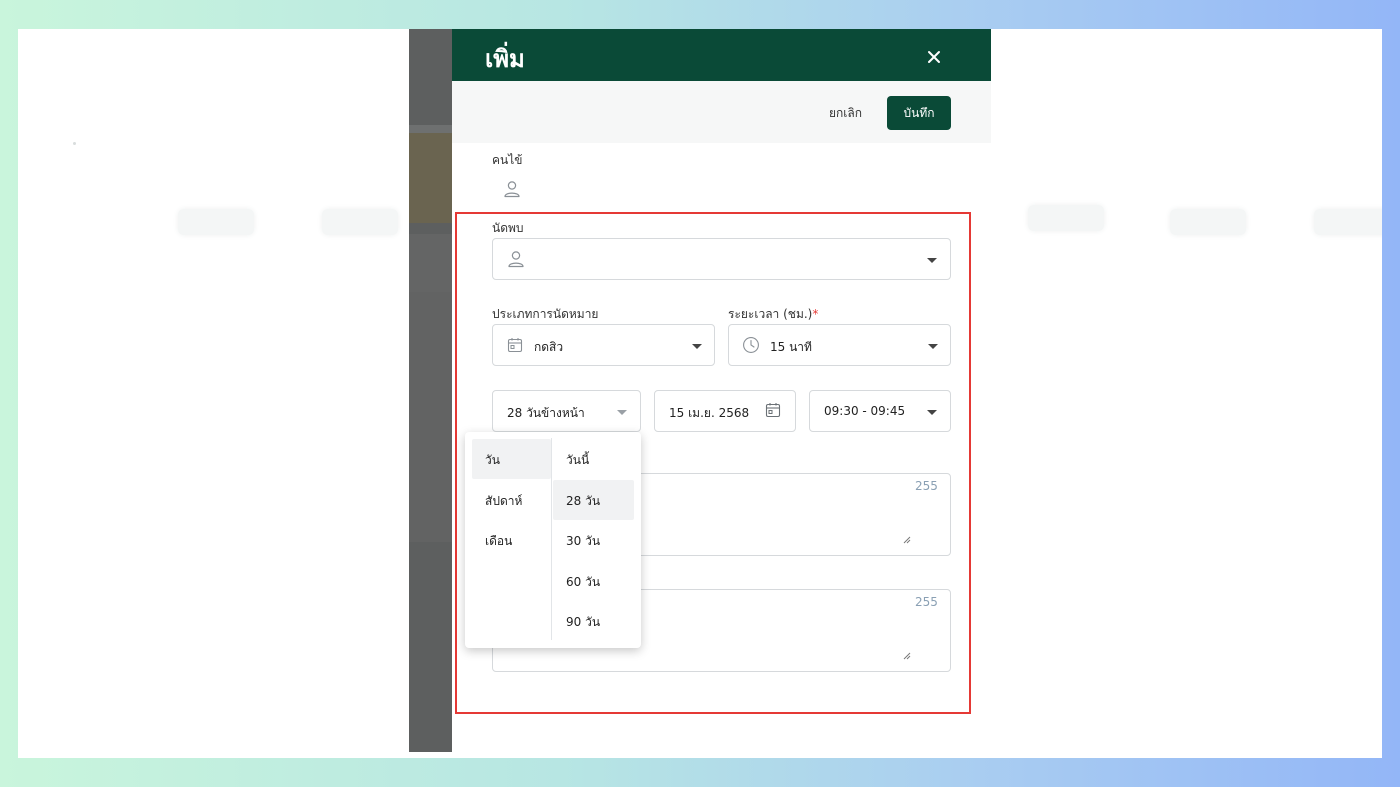 The height and width of the screenshot is (787, 1400). Describe the element at coordinates (839, 345) in the screenshot. I see `duration-select: 15 นาที` at that location.